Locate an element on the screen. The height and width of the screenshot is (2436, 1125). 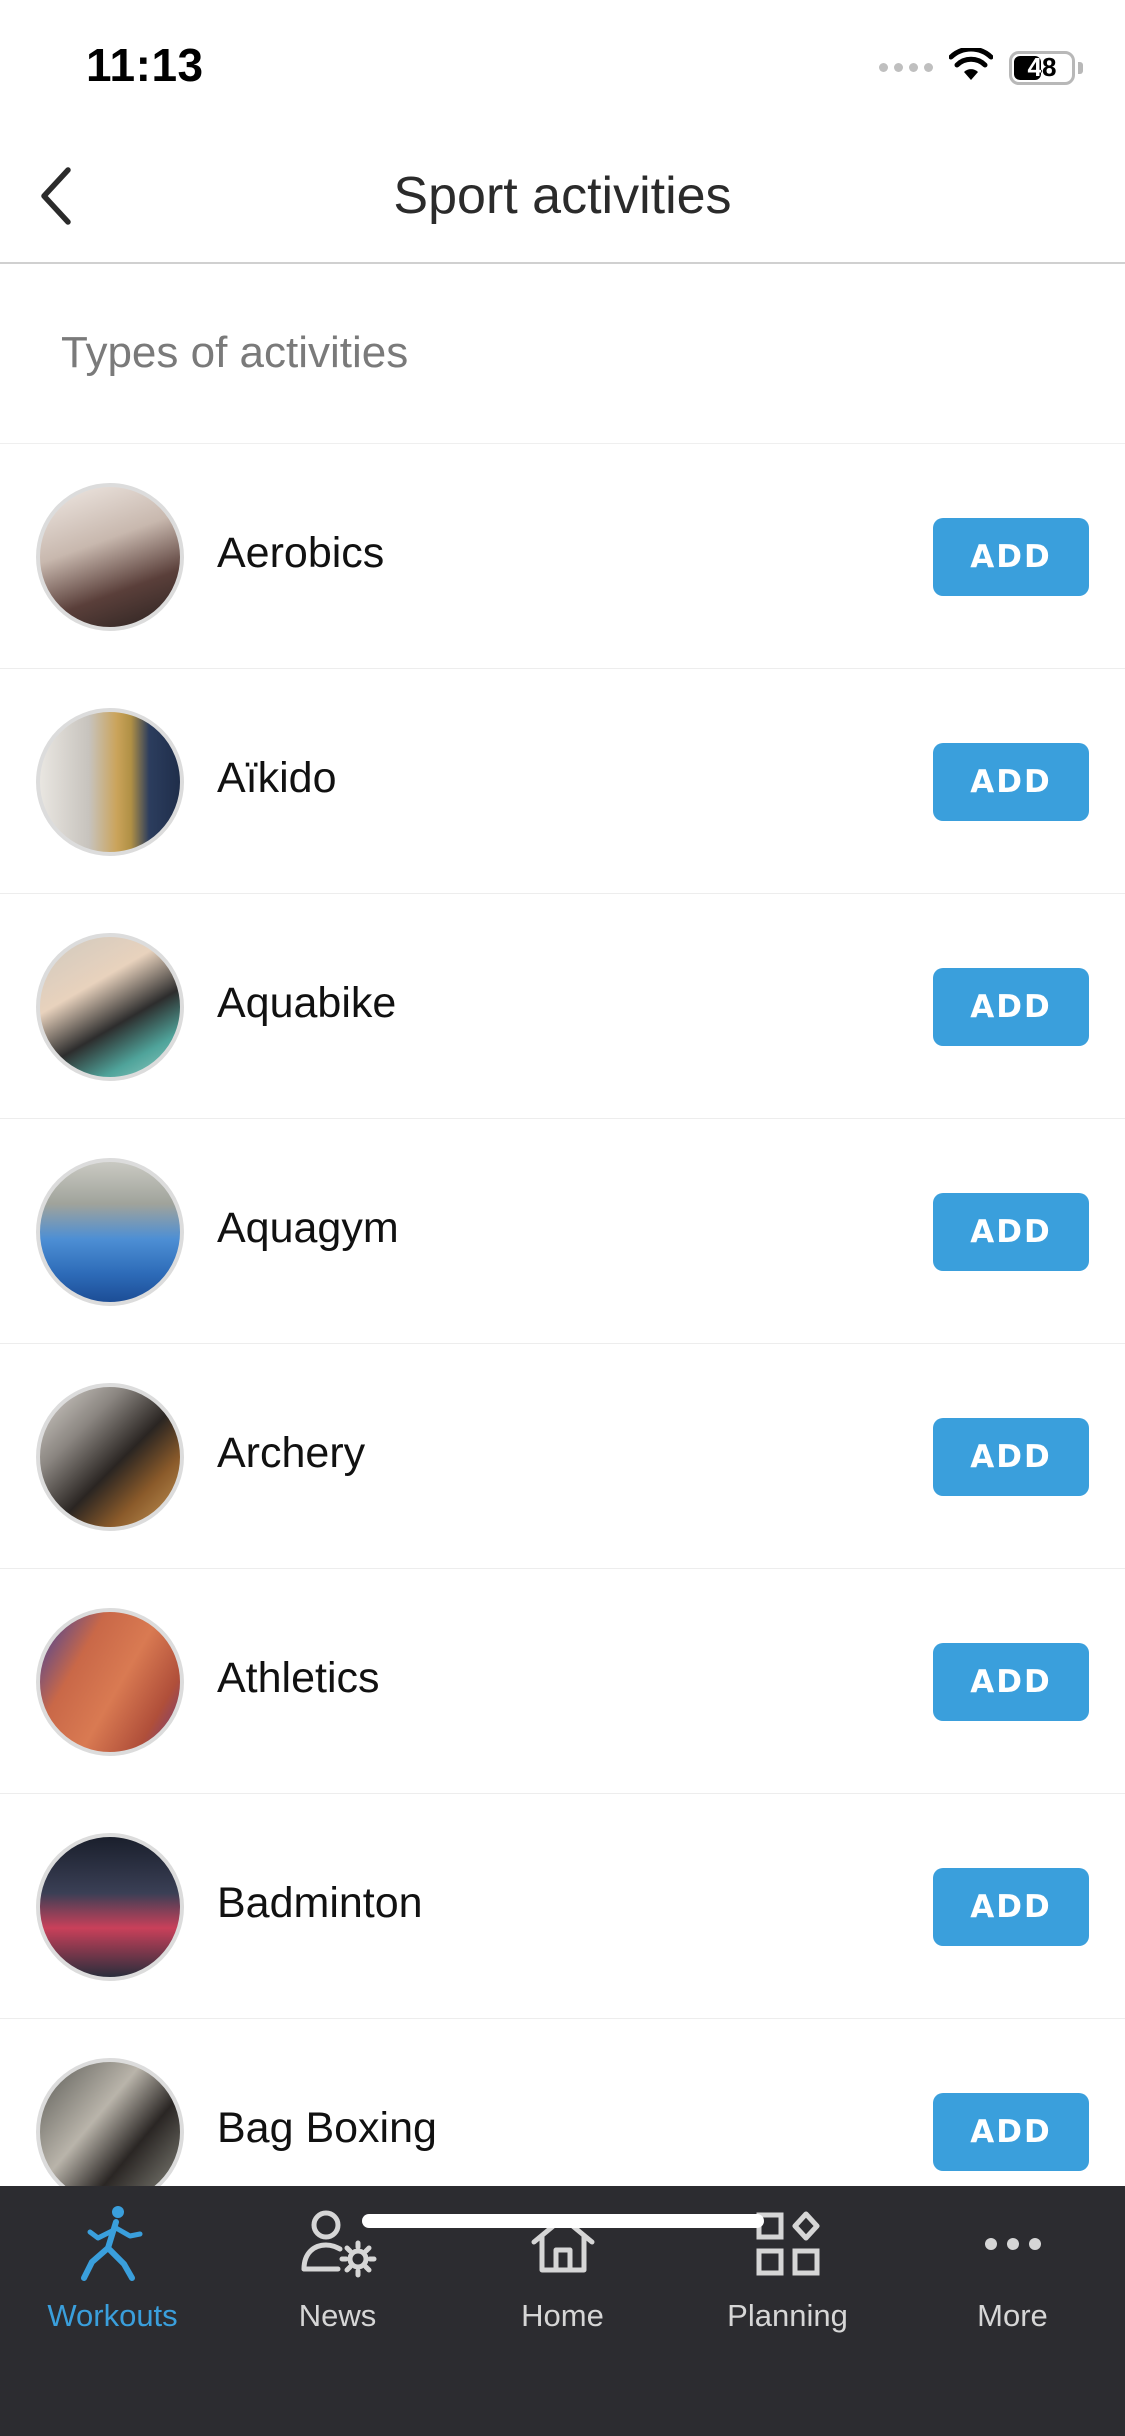
list-item: Aquagym ADD is located at coordinates (562, 1231).